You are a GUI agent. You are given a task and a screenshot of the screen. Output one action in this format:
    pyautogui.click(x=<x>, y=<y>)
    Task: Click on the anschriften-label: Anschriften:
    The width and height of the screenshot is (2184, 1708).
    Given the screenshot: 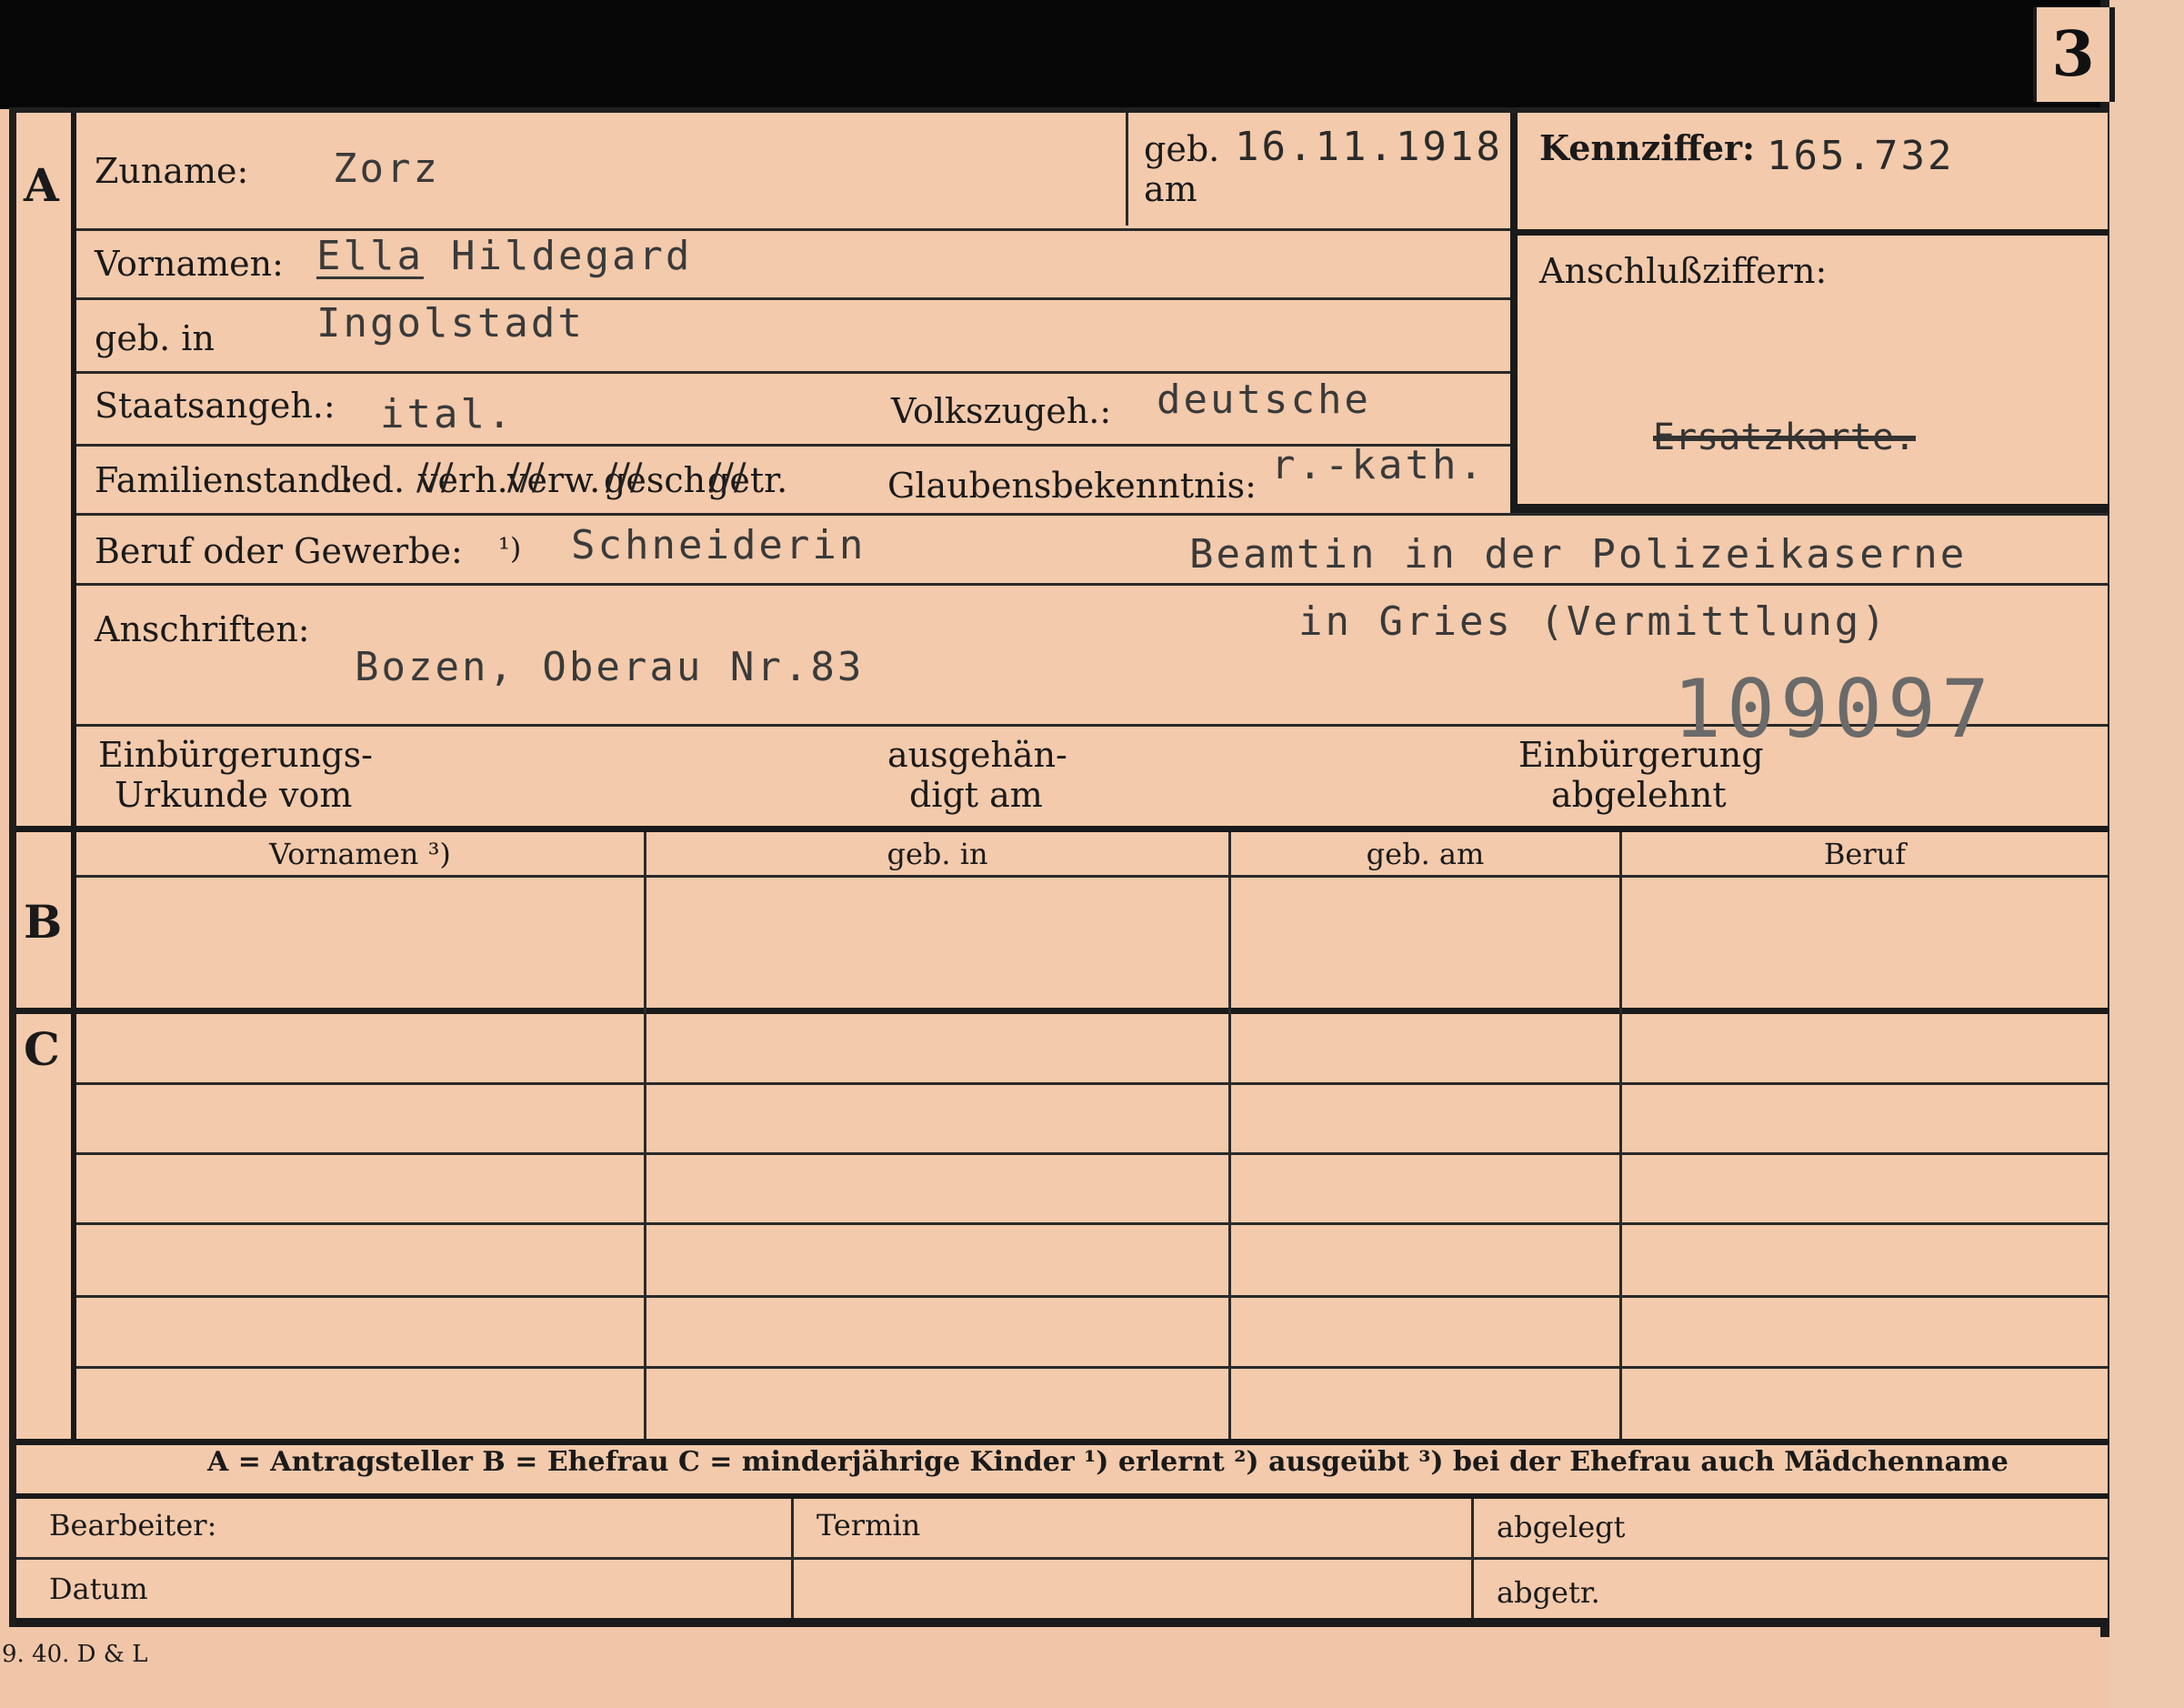 What is the action you would take?
    pyautogui.click(x=203, y=629)
    